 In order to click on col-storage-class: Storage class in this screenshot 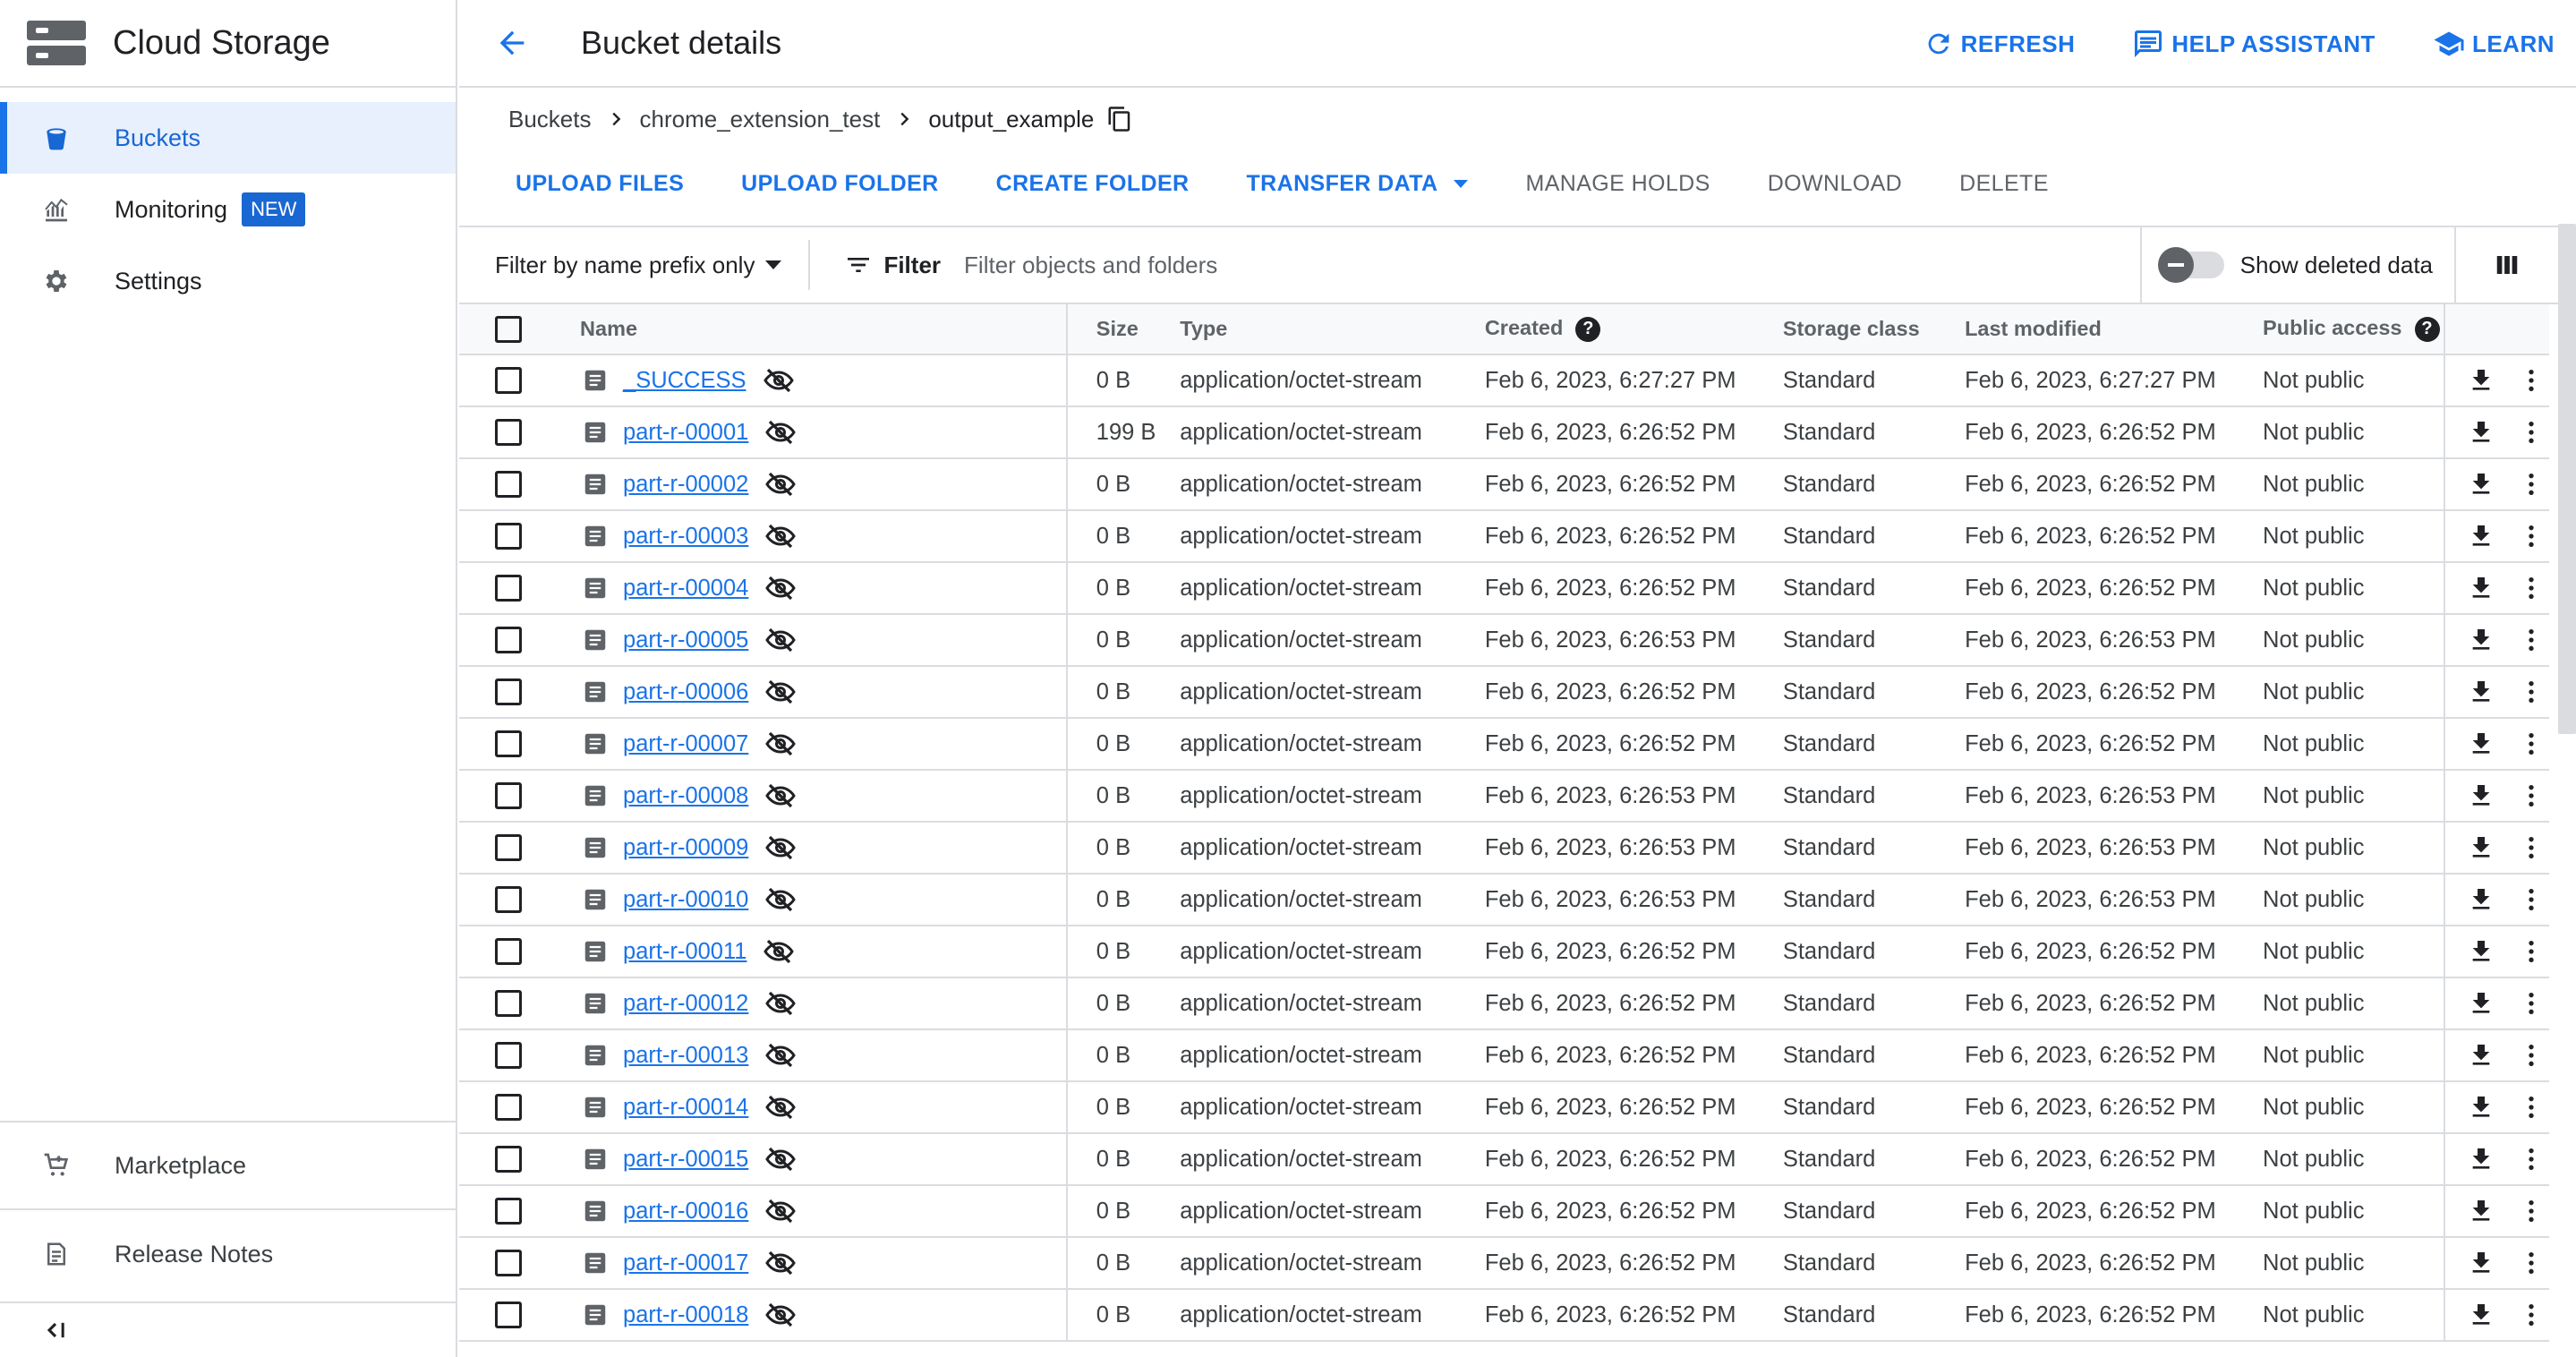, I will do `click(1874, 329)`.